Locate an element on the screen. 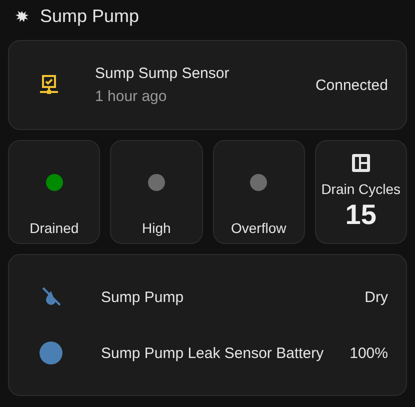 This screenshot has height=407, width=415. status-tile: Drained is located at coordinates (54, 192).